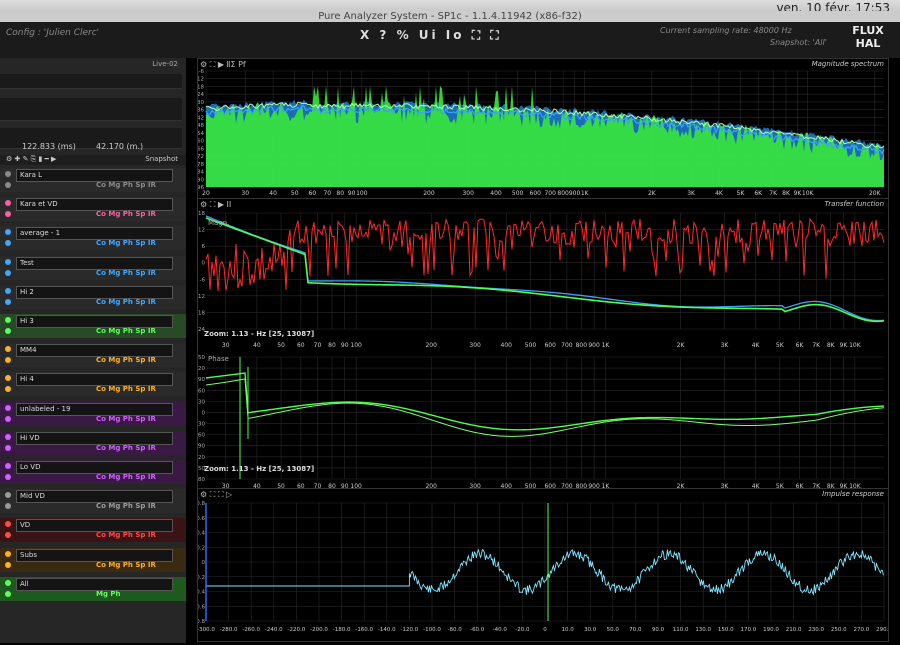 This screenshot has height=645, width=900. Describe the element at coordinates (496, 193) in the screenshot. I see `x-tick-label: 400` at that location.